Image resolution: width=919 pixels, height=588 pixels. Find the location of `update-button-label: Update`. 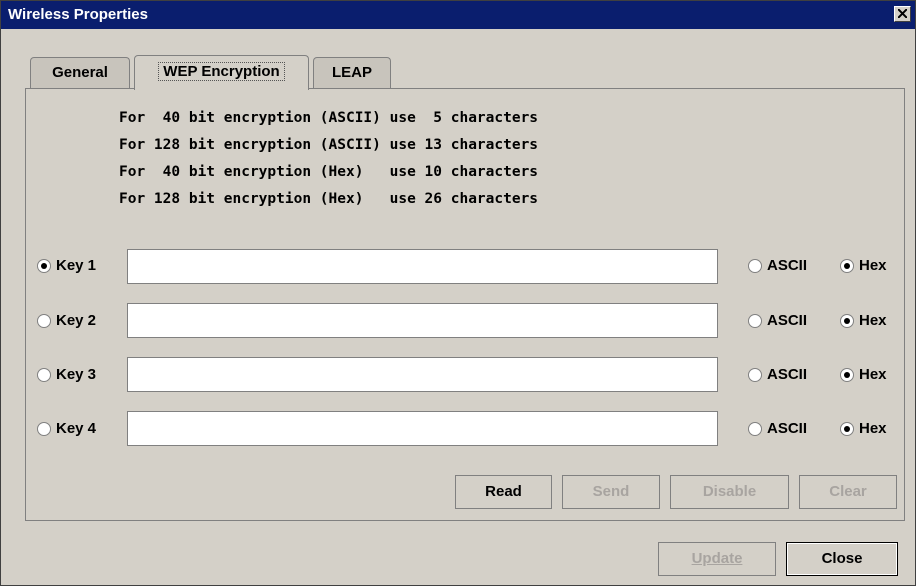

update-button-label: Update is located at coordinates (717, 558).